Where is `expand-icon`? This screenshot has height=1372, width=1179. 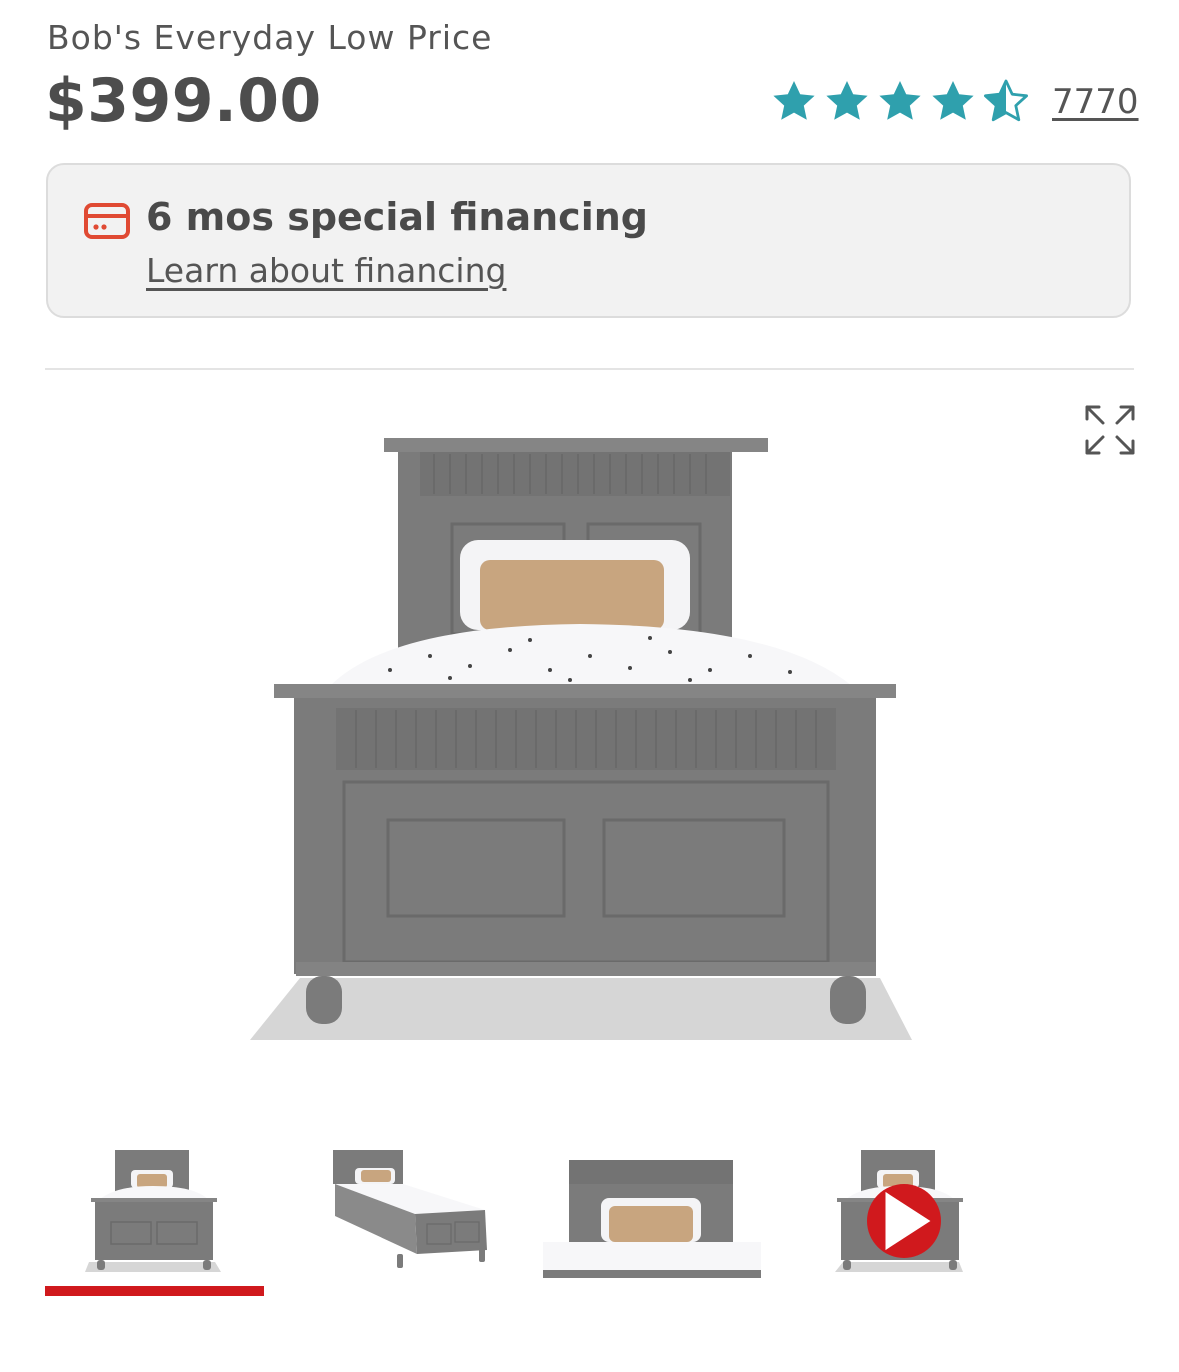 expand-icon is located at coordinates (1110, 430).